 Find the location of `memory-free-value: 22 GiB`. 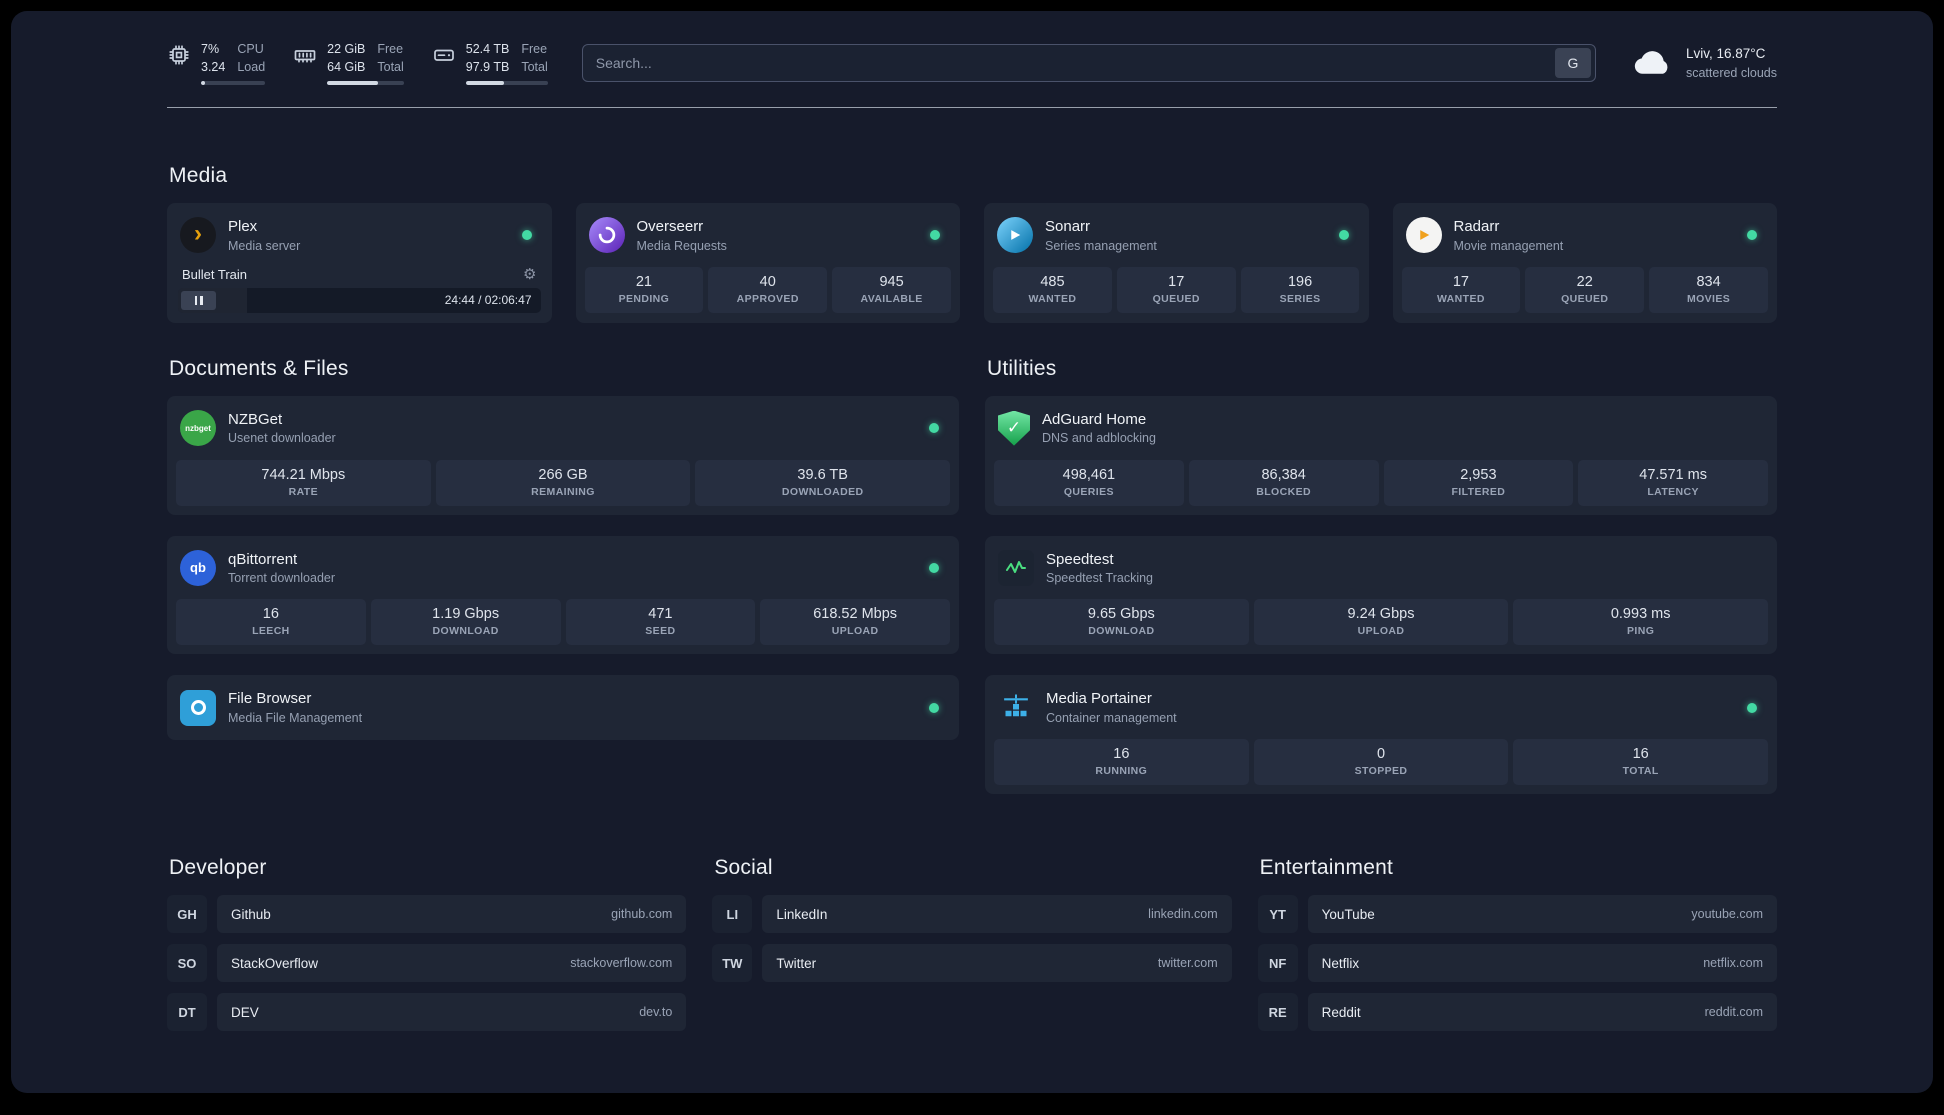

memory-free-value: 22 GiB is located at coordinates (346, 49).